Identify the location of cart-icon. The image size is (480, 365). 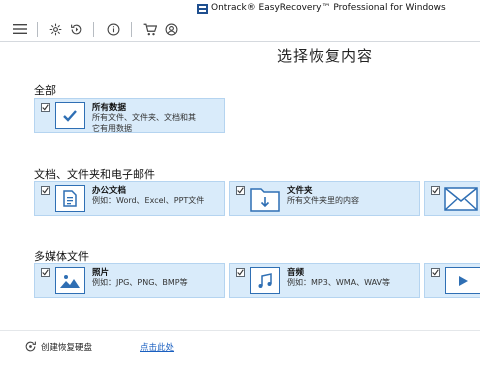
(150, 29).